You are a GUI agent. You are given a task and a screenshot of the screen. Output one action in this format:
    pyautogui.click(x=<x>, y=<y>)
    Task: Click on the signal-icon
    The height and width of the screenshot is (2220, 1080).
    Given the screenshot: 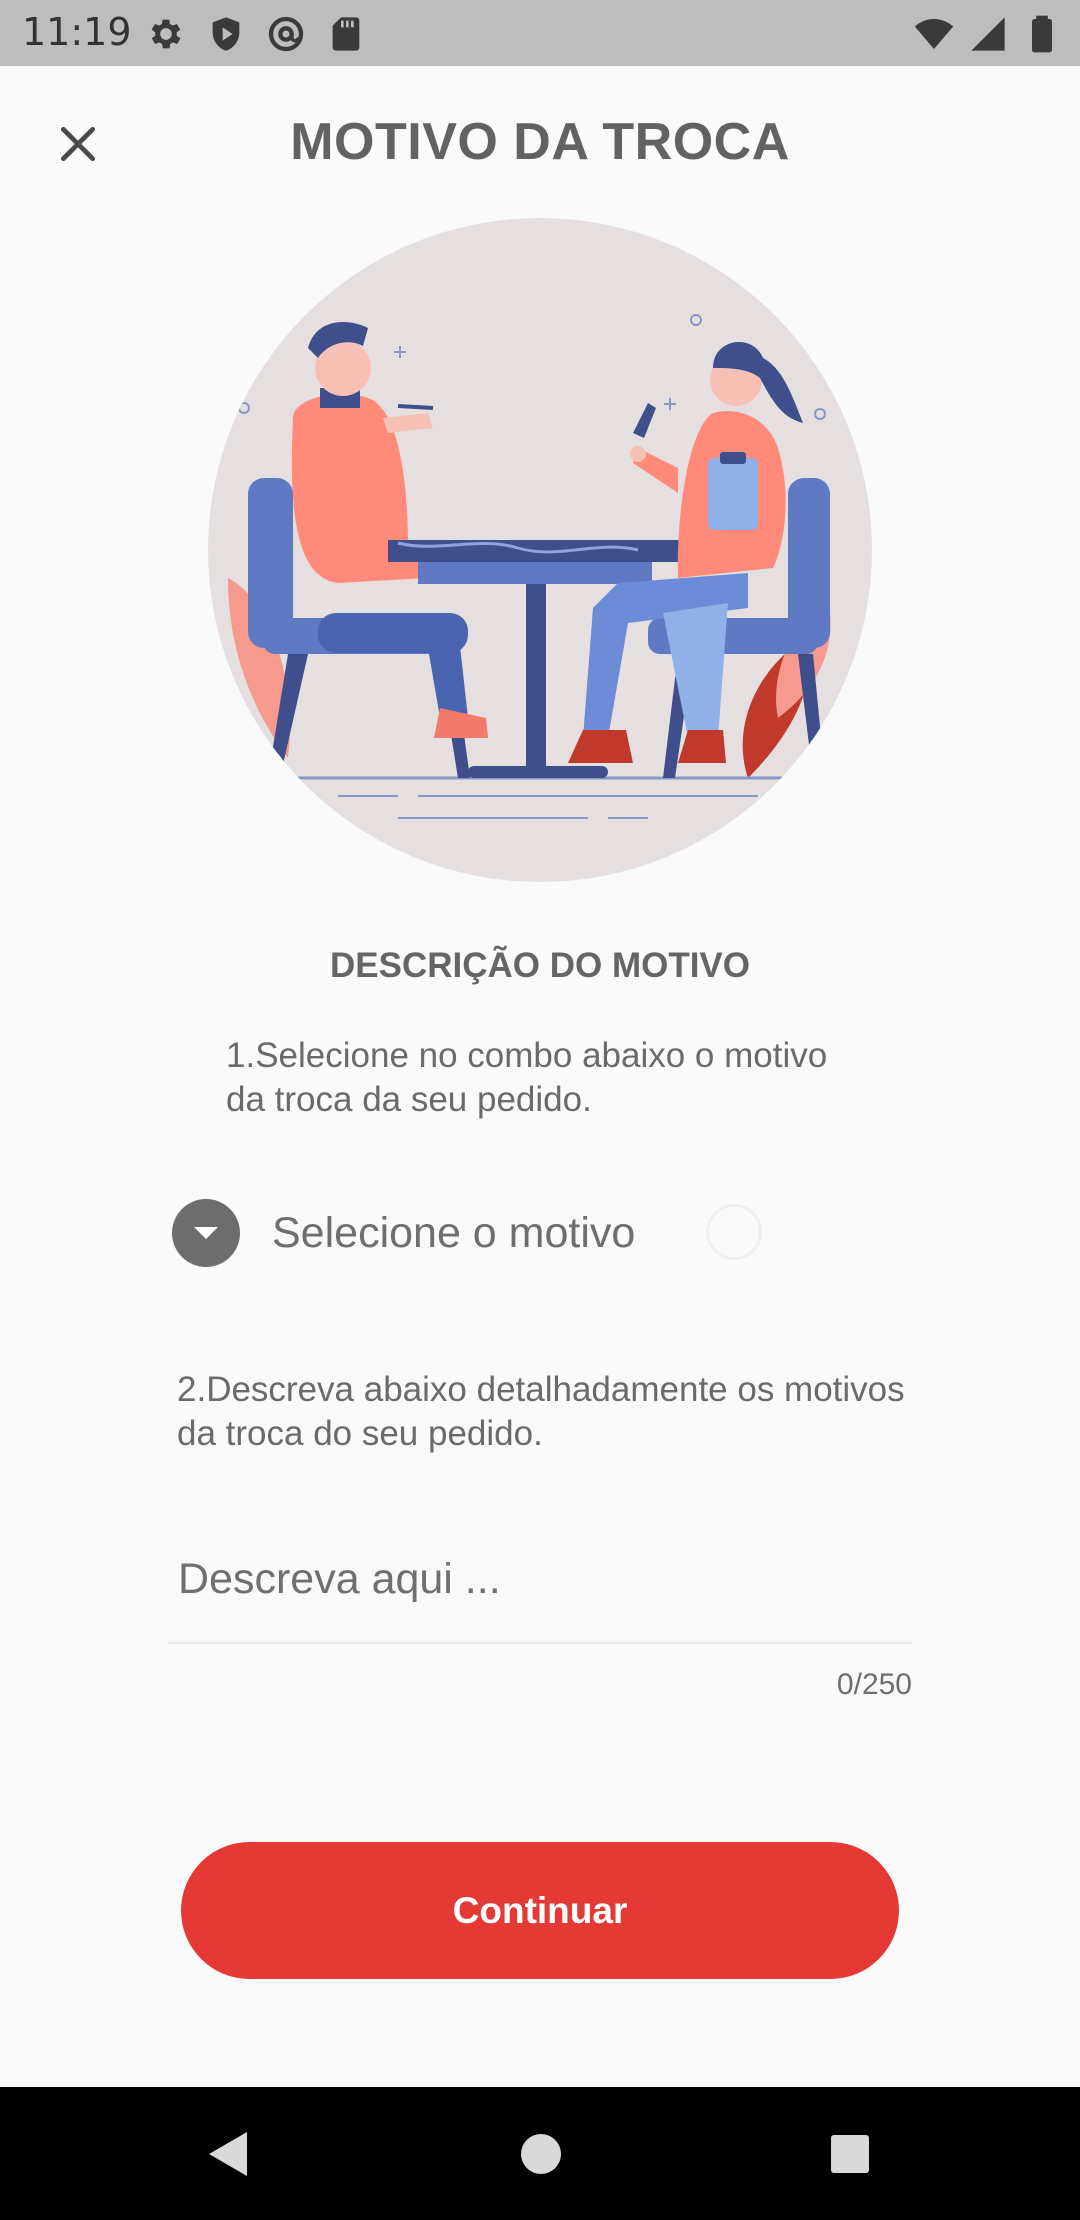 What is the action you would take?
    pyautogui.click(x=988, y=34)
    